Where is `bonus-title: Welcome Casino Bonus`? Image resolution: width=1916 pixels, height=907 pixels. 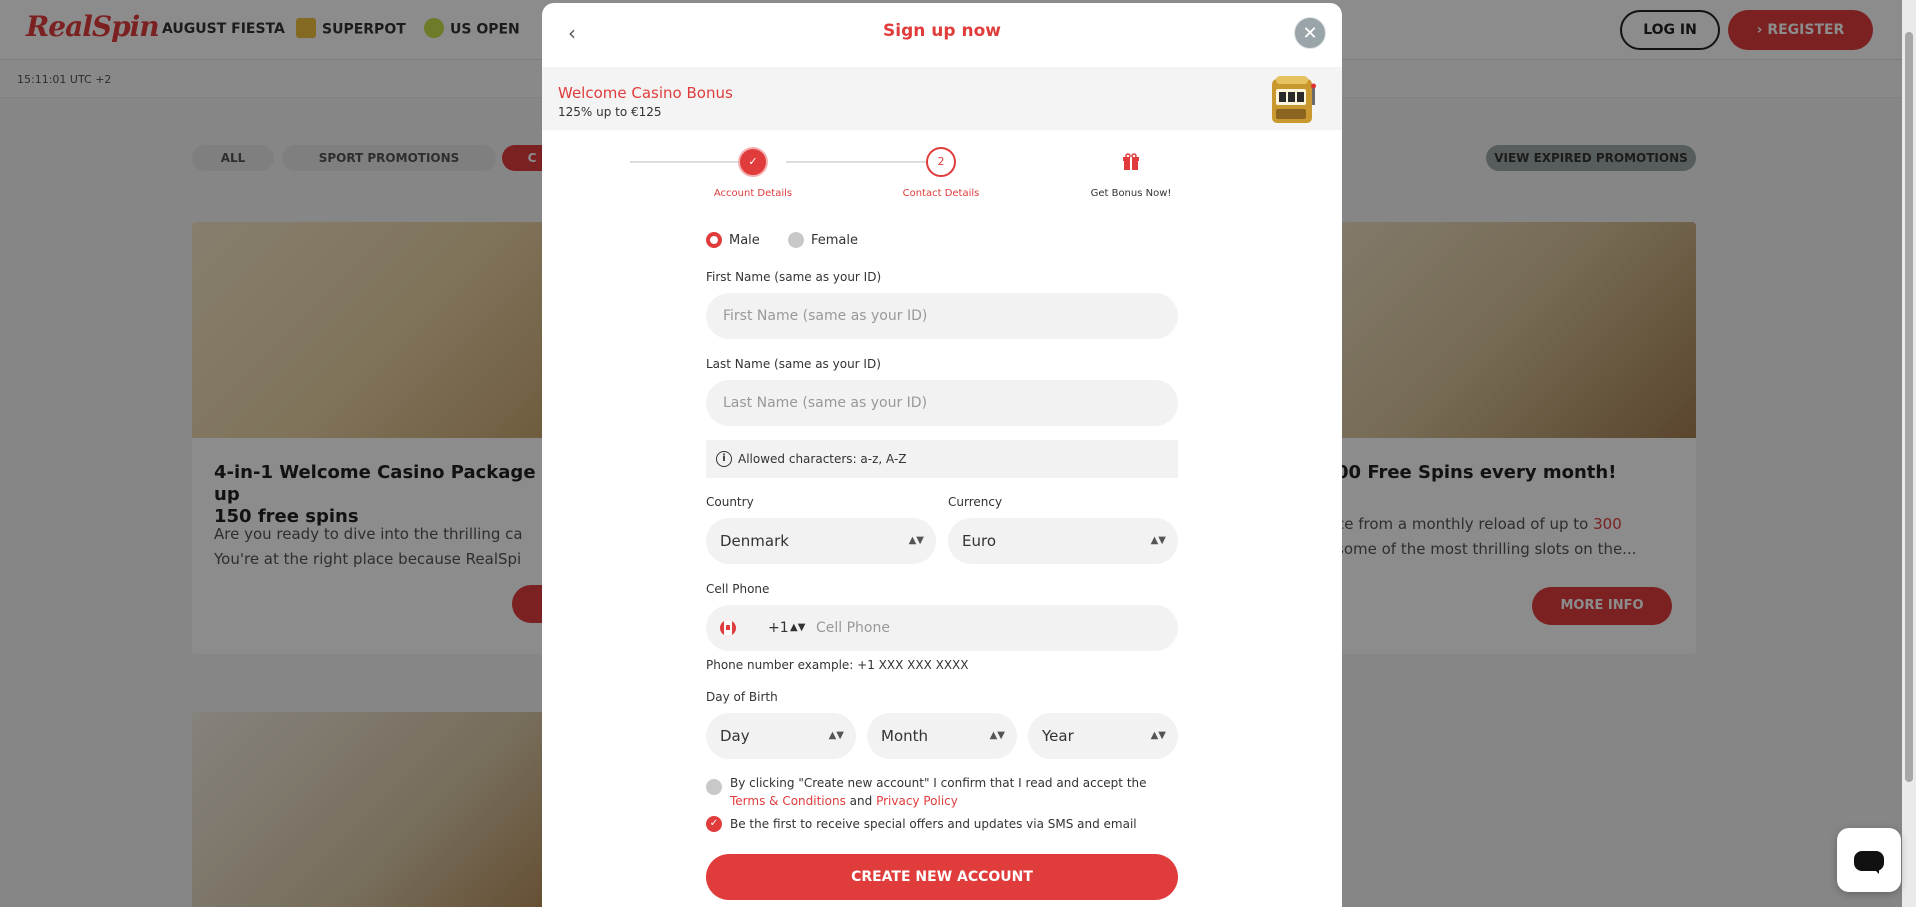 bonus-title: Welcome Casino Bonus is located at coordinates (645, 93).